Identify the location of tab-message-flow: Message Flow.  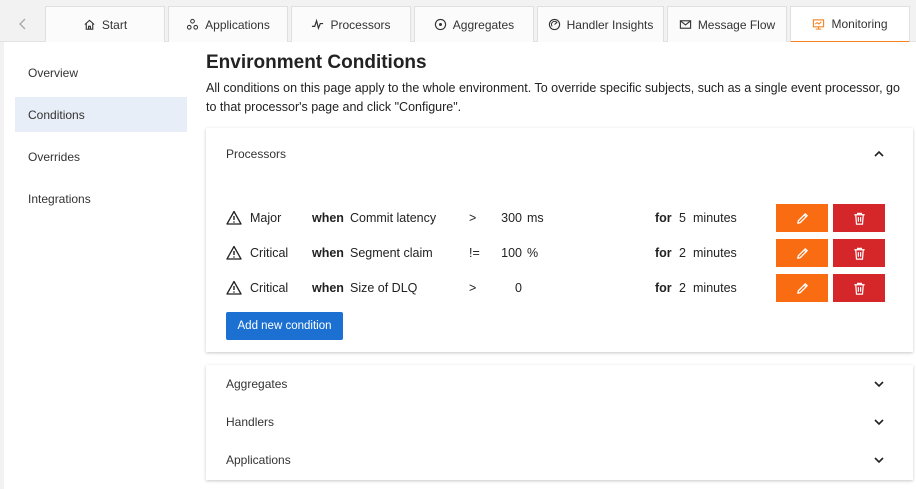
(727, 24).